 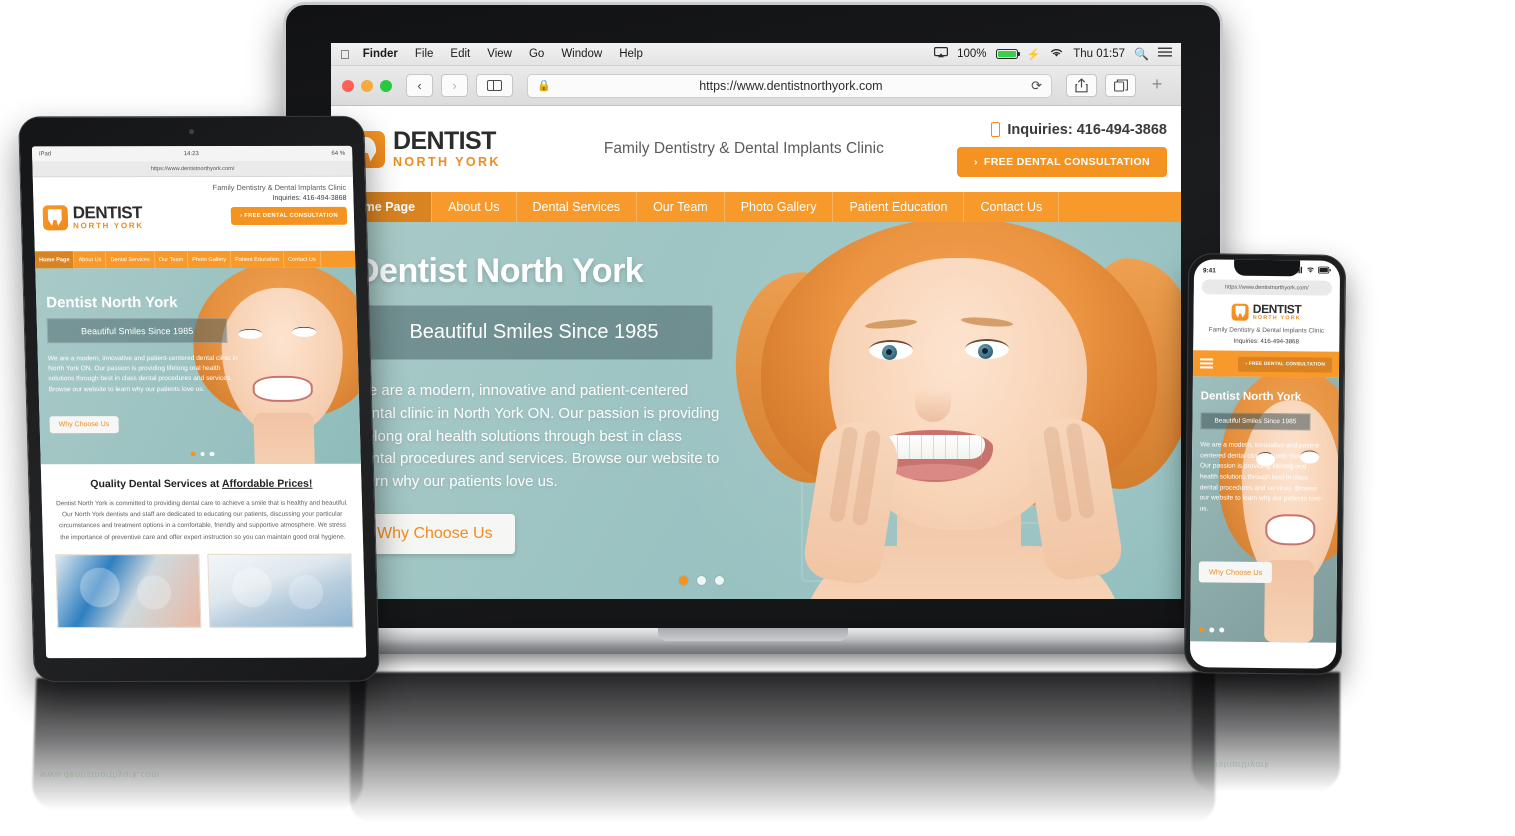 I want to click on minimize-window-button, so click(x=367, y=85).